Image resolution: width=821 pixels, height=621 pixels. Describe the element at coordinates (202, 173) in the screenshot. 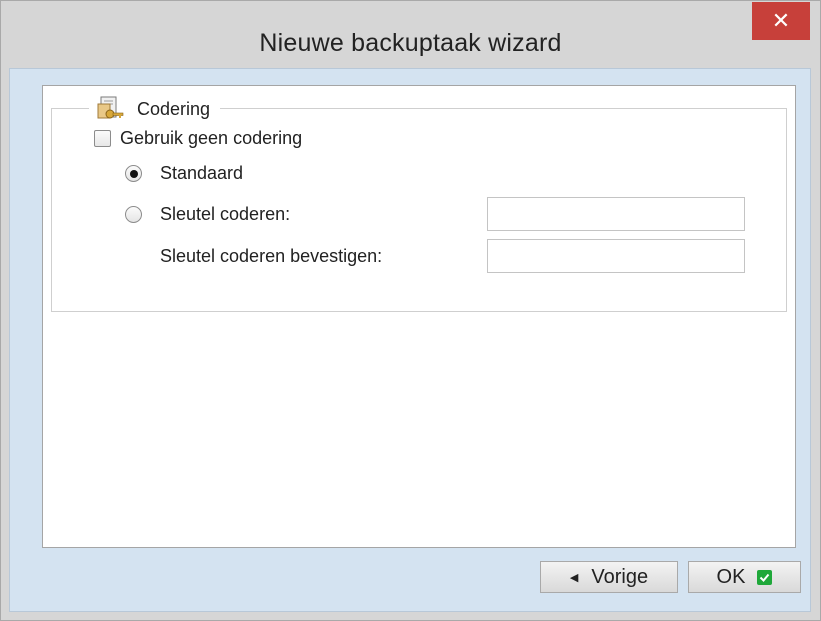

I see `standard-label: Standaard` at that location.